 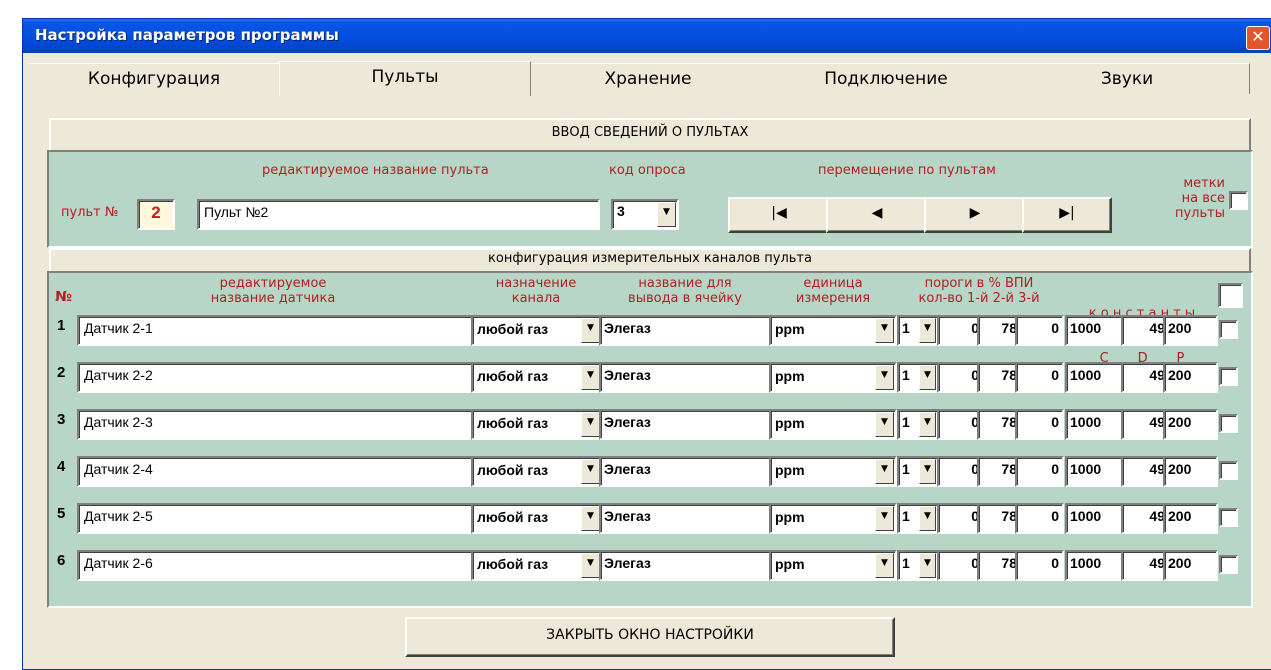 What do you see at coordinates (1258, 38) in the screenshot?
I see `close-window-button: ✕` at bounding box center [1258, 38].